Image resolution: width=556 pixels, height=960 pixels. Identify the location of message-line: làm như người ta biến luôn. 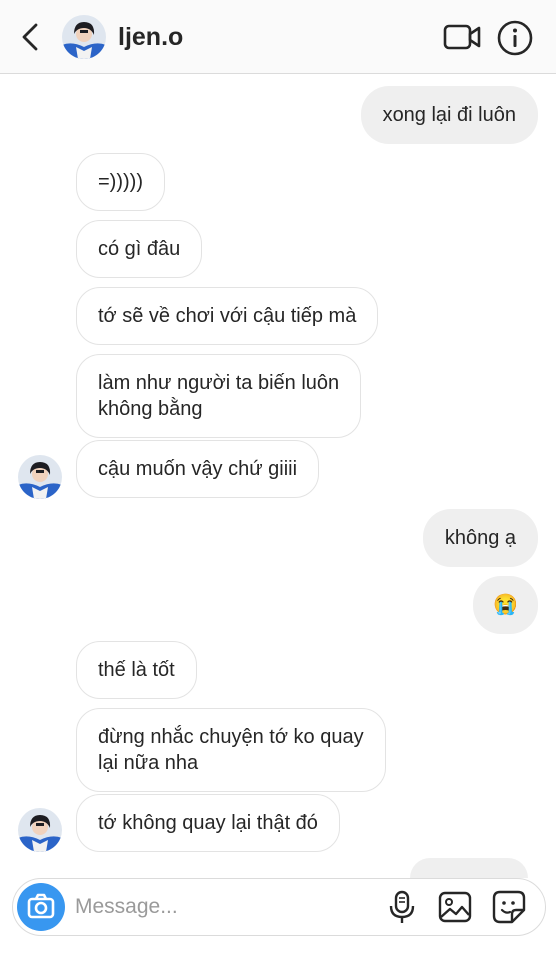
(219, 383).